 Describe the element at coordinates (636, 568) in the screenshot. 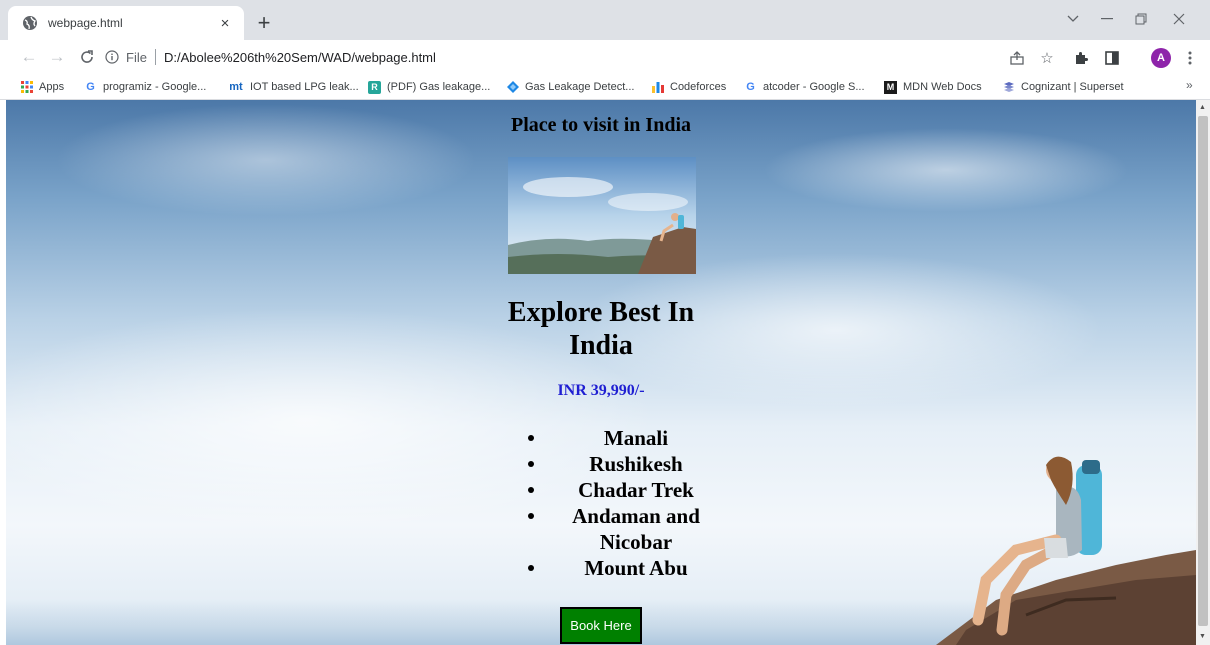

I see `place-name: Mount Abu` at that location.